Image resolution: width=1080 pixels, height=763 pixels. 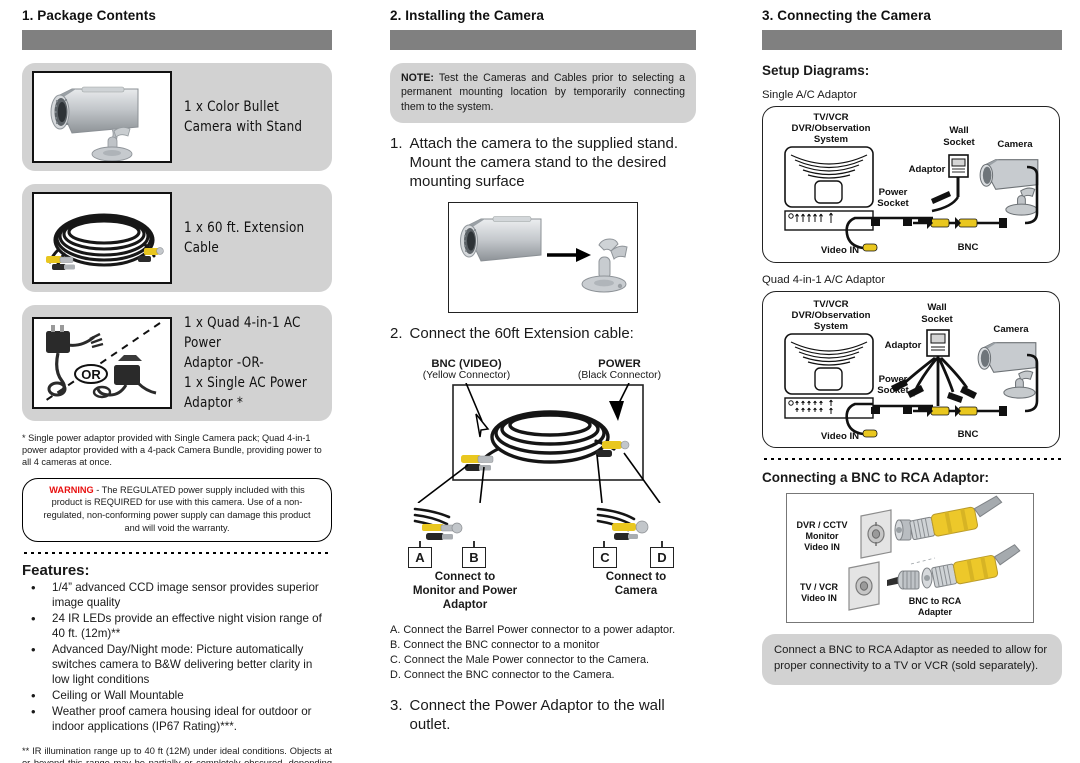 What do you see at coordinates (819, 587) in the screenshot?
I see `svg-text: TV / VCR` at bounding box center [819, 587].